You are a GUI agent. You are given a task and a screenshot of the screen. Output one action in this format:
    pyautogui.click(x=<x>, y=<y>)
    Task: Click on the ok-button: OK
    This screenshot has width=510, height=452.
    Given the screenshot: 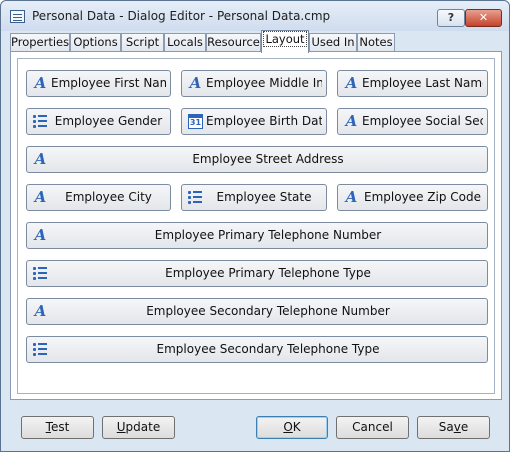 What is the action you would take?
    pyautogui.click(x=292, y=427)
    